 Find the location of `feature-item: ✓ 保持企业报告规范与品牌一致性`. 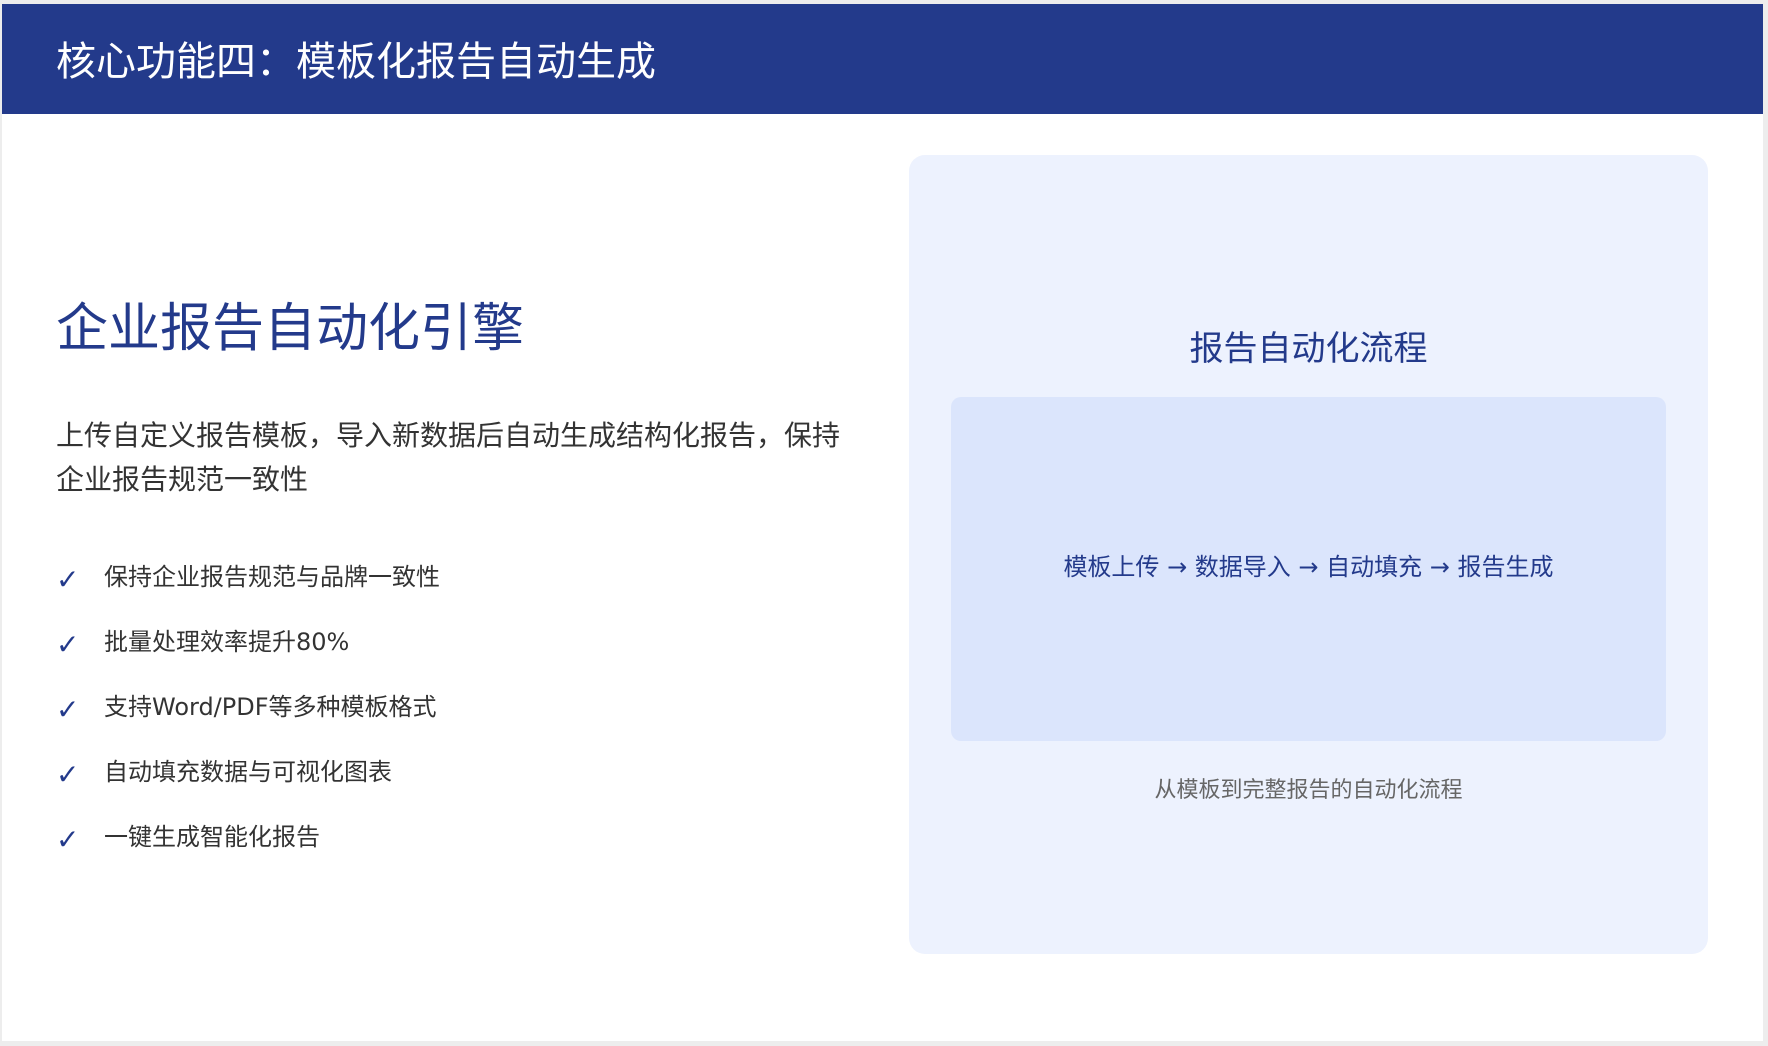

feature-item: ✓ 保持企业报告规范与品牌一致性 is located at coordinates (248, 576).